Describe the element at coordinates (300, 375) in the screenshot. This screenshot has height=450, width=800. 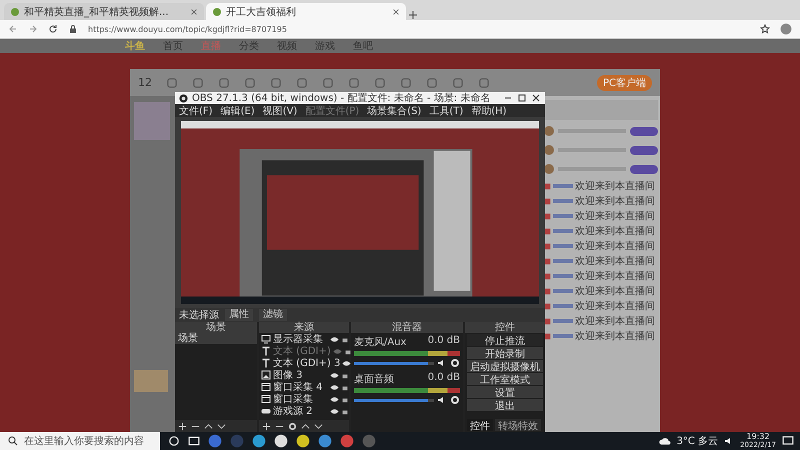
I see `source-item: 图像 3` at that location.